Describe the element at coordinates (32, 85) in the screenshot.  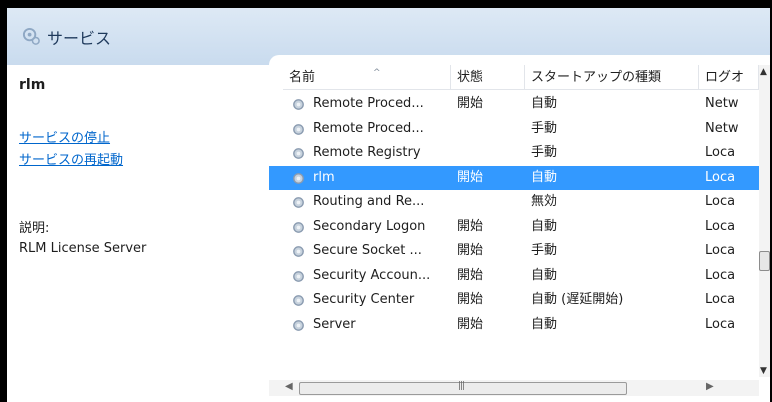
I see `selected-service-name: rlm` at that location.